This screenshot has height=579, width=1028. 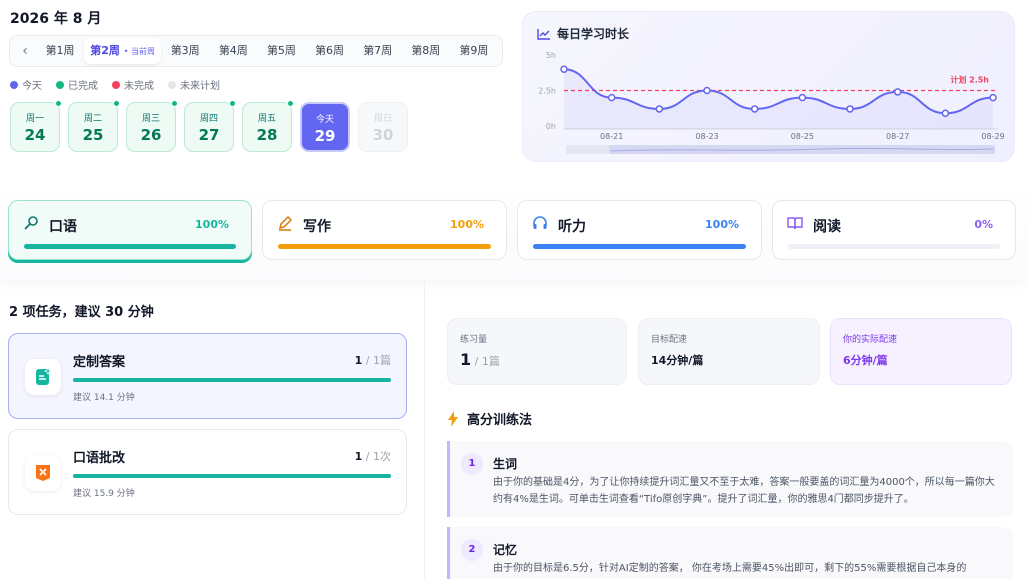 What do you see at coordinates (474, 51) in the screenshot?
I see `tab-week-9: 第9周` at bounding box center [474, 51].